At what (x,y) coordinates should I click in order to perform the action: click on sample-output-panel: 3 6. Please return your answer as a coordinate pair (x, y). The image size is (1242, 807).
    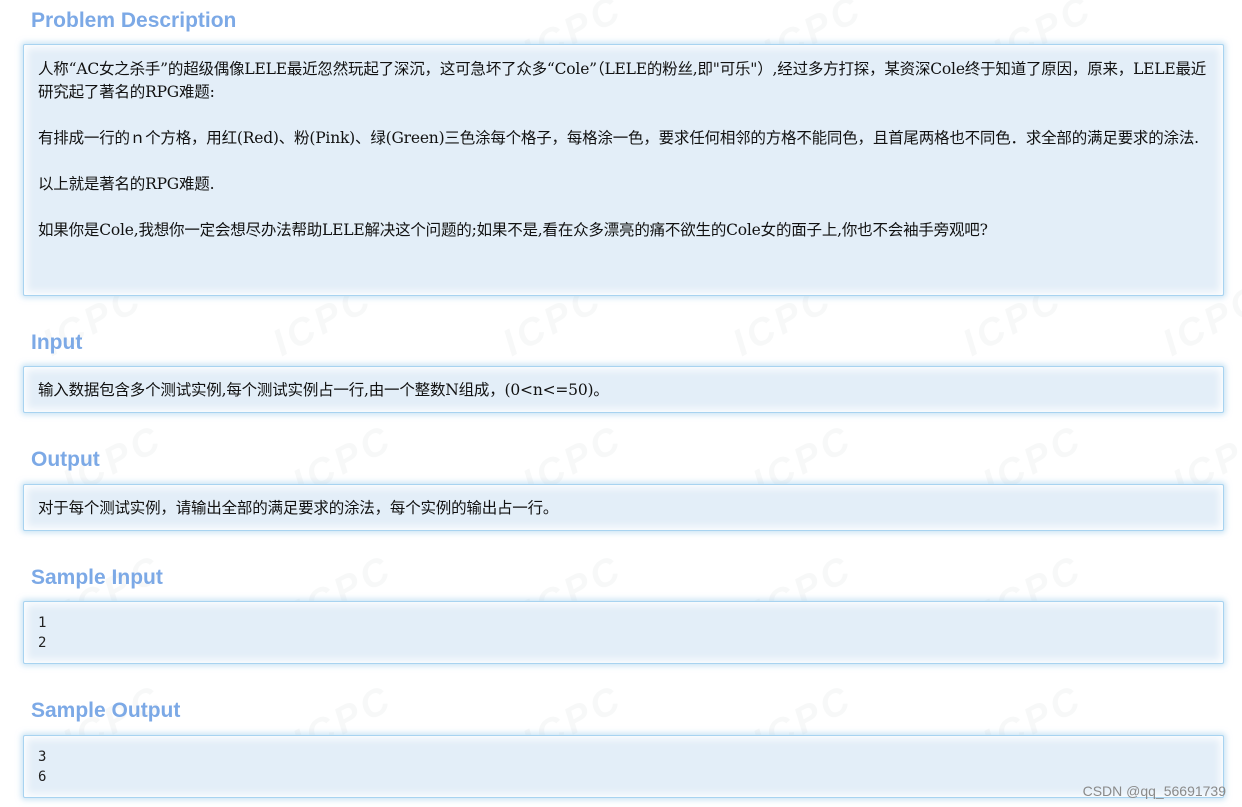
    Looking at the image, I should click on (623, 766).